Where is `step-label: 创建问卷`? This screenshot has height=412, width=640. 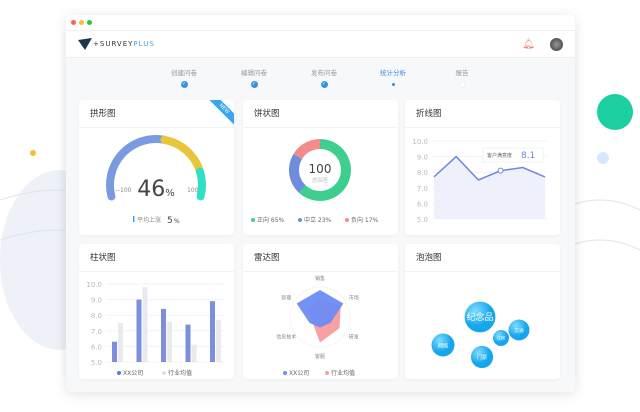 step-label: 创建问卷 is located at coordinates (184, 73).